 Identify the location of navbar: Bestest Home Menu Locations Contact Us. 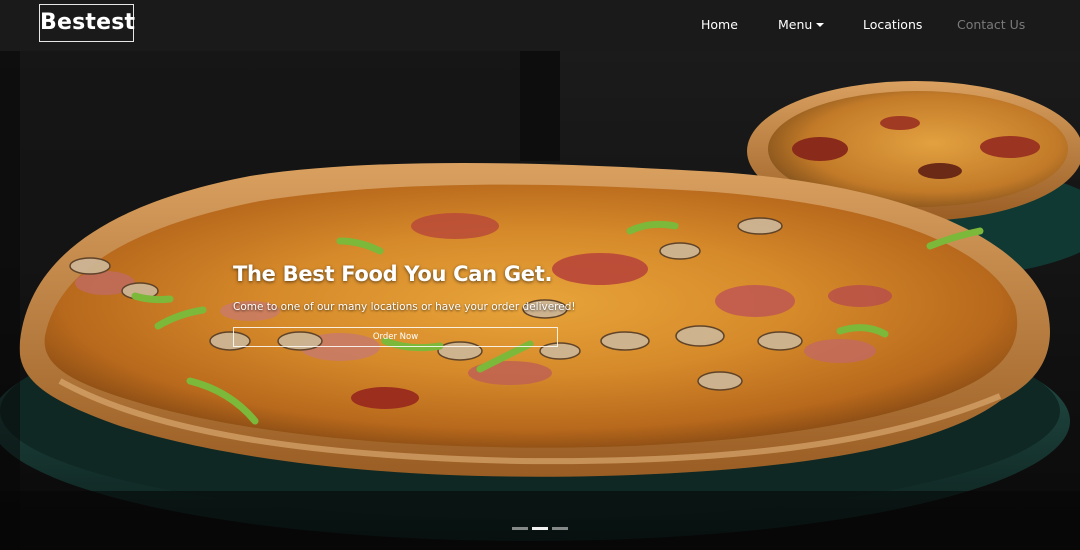
(540, 25).